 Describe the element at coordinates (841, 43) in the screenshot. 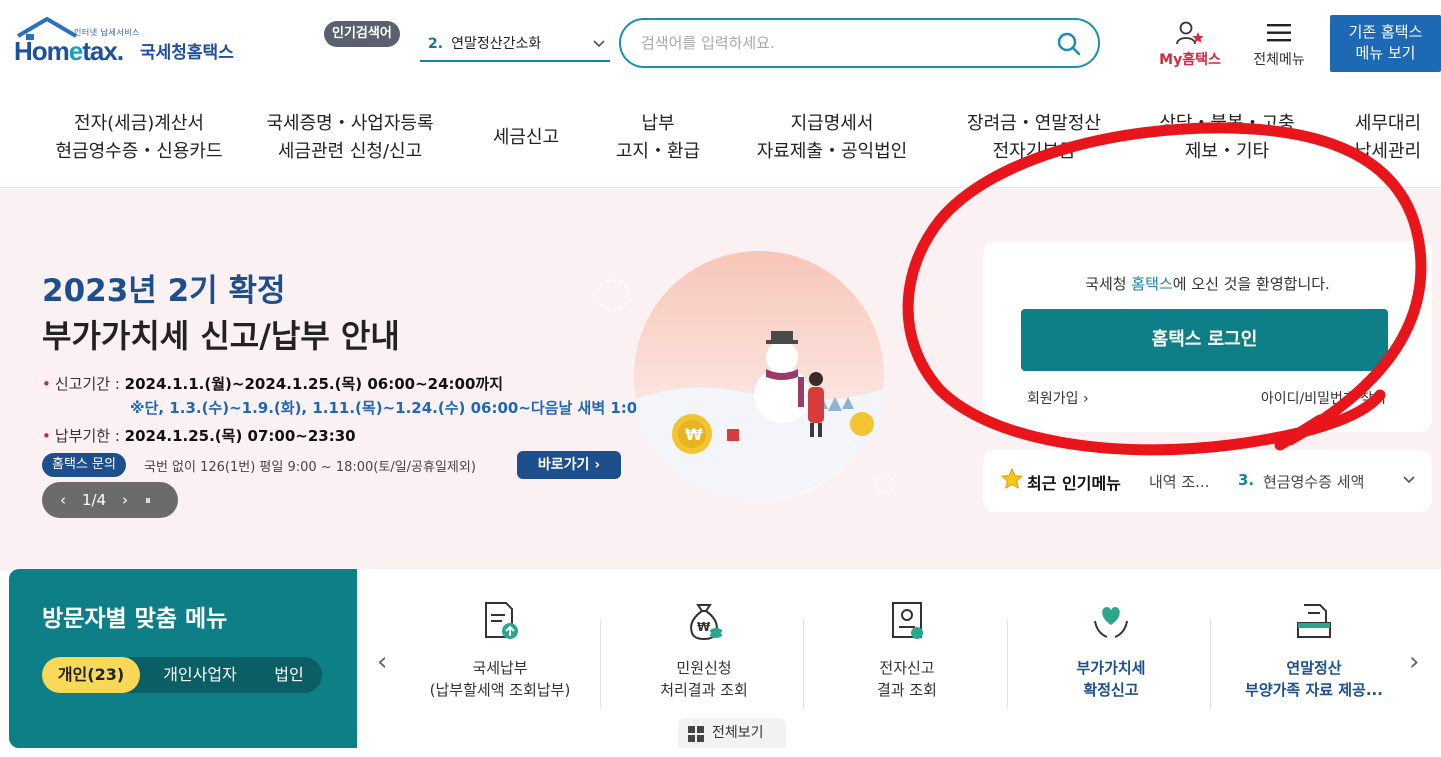

I see `search-input` at that location.